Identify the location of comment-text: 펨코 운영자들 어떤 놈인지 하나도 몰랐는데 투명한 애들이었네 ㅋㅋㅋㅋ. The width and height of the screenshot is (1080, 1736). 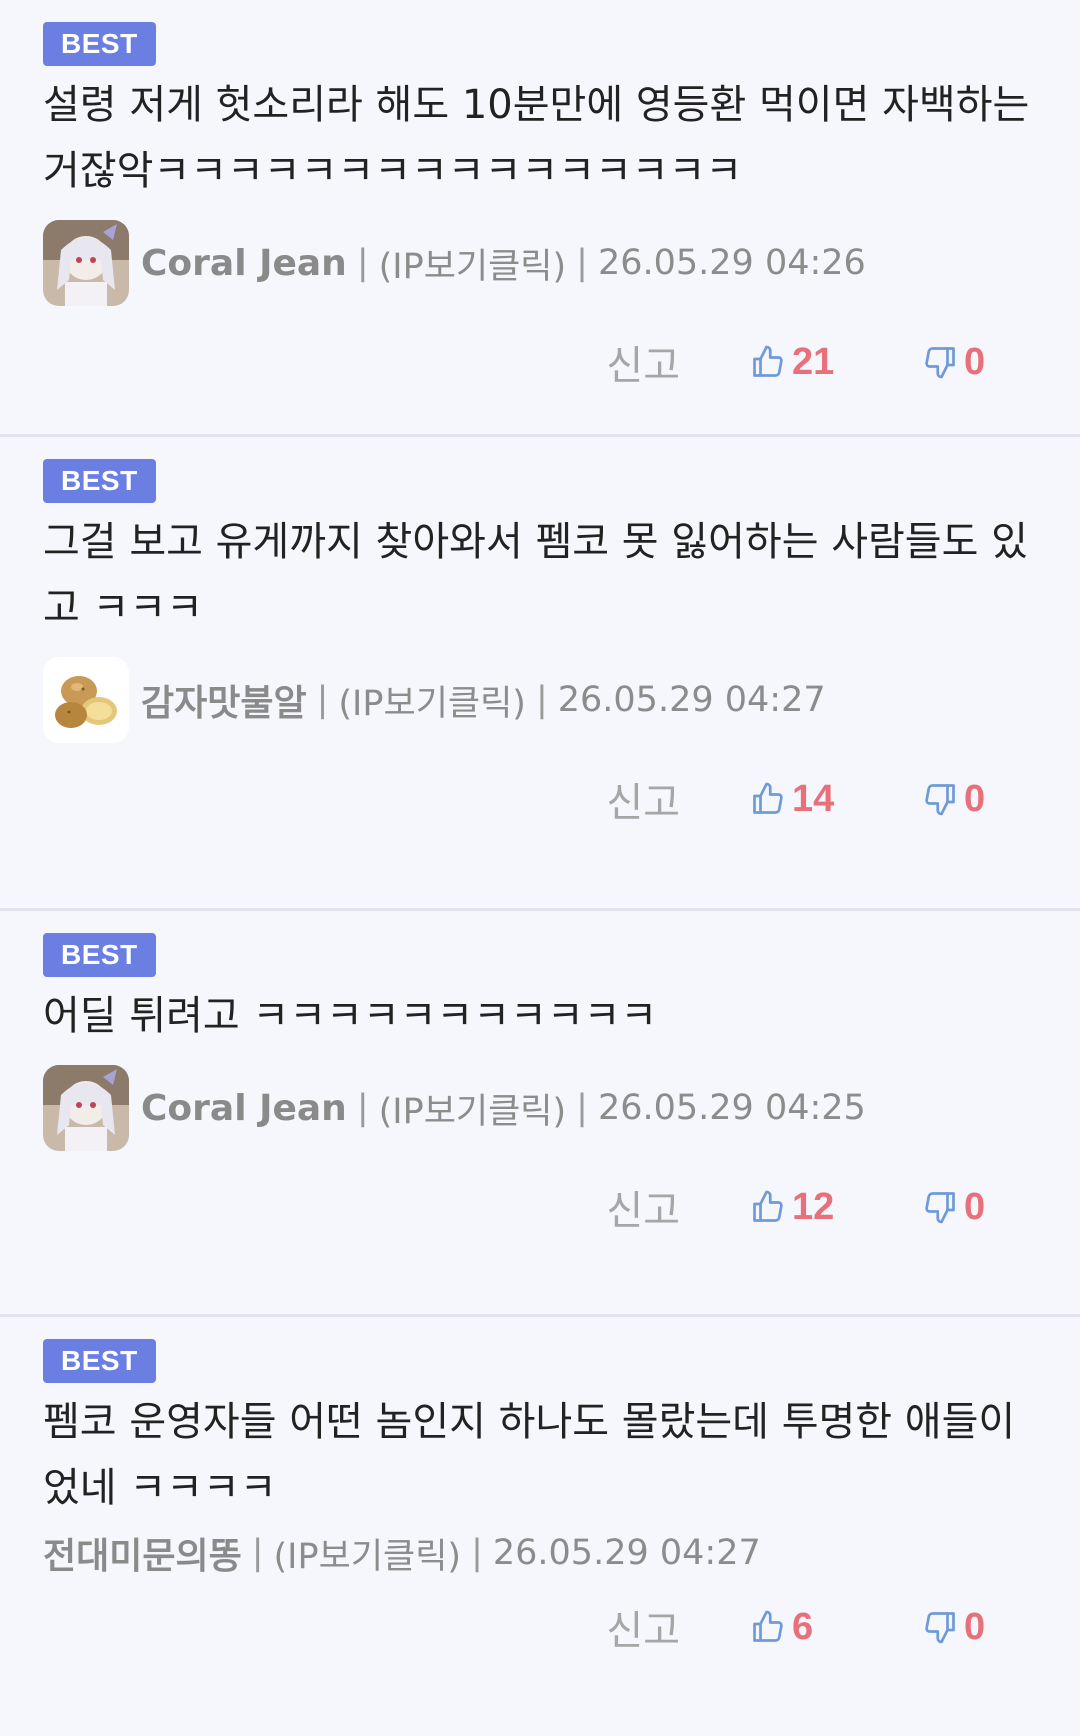
(529, 1455).